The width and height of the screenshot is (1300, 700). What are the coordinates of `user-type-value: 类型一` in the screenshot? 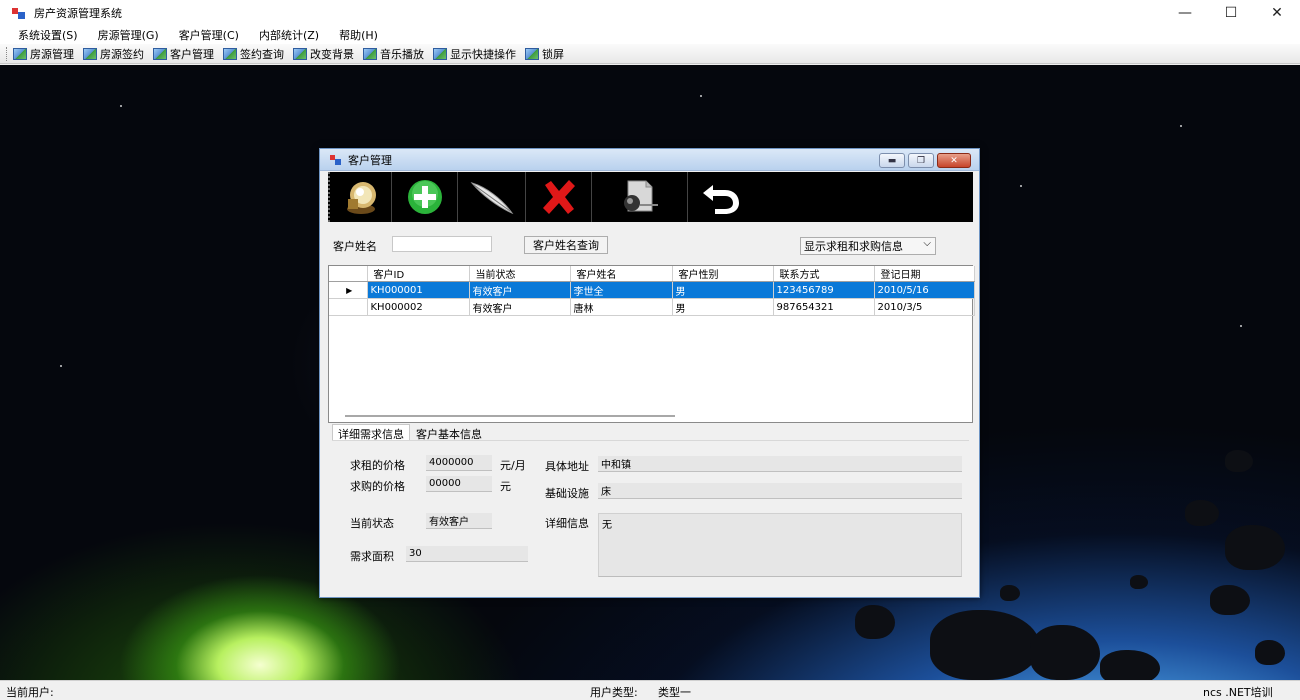 It's located at (674, 692).